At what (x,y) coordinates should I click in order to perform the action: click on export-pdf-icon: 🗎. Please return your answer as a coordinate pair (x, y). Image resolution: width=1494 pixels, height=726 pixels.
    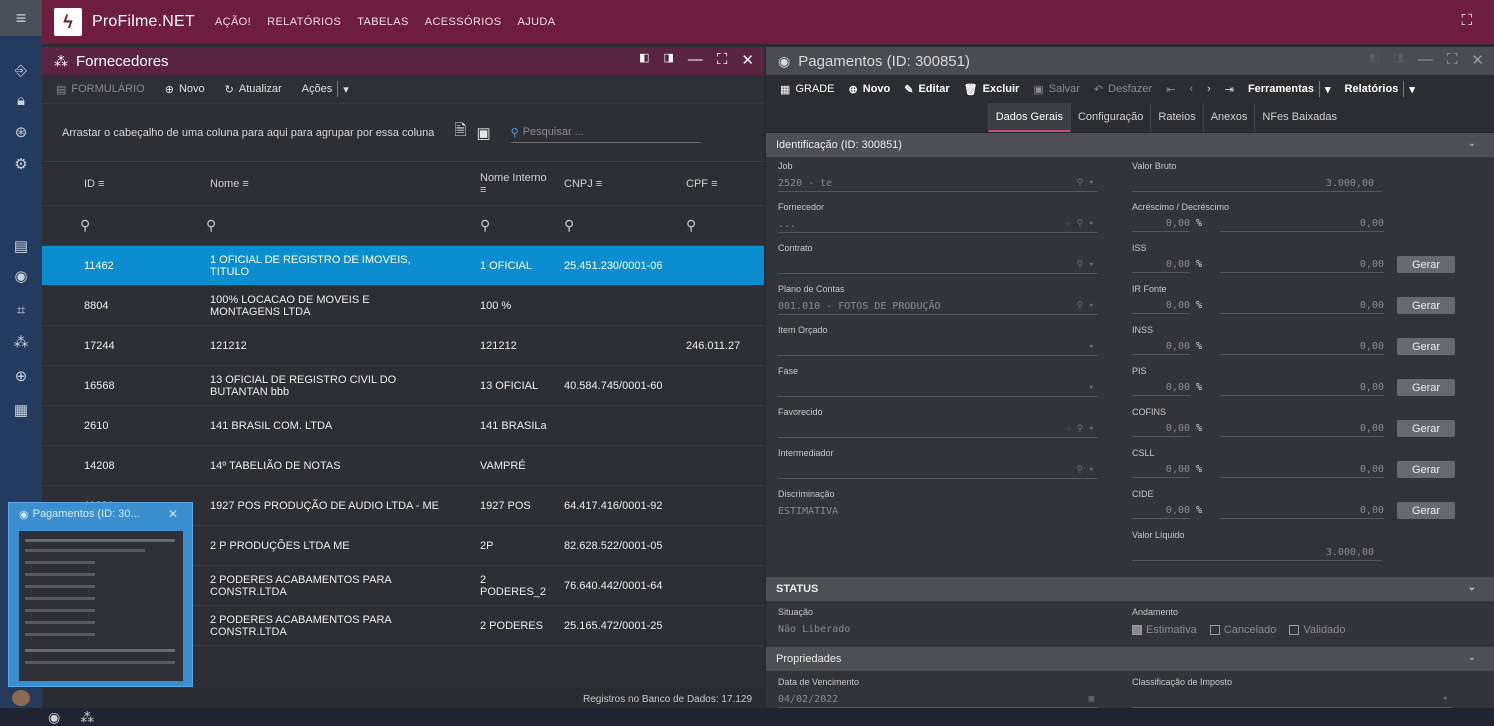
    Looking at the image, I should click on (460, 132).